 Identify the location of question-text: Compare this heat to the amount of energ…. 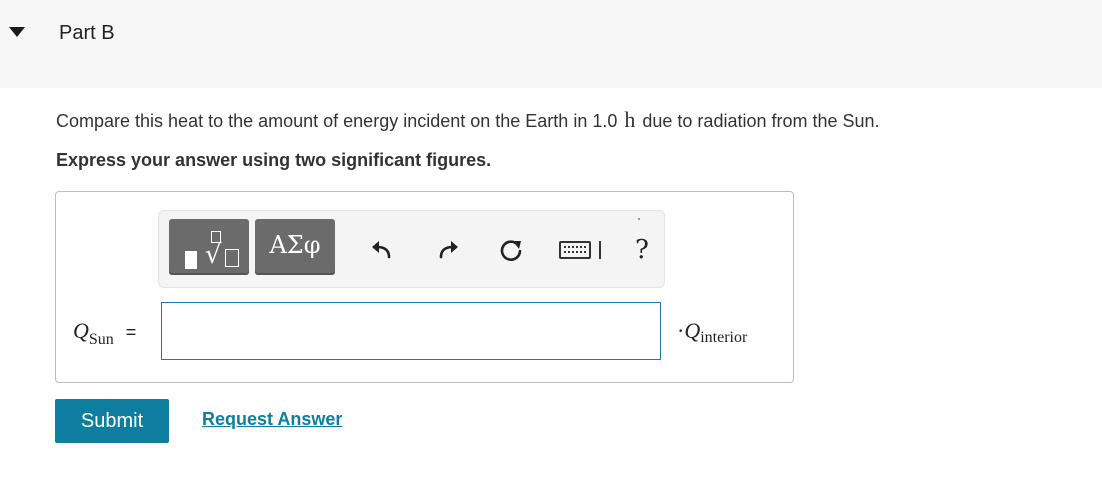
(468, 120).